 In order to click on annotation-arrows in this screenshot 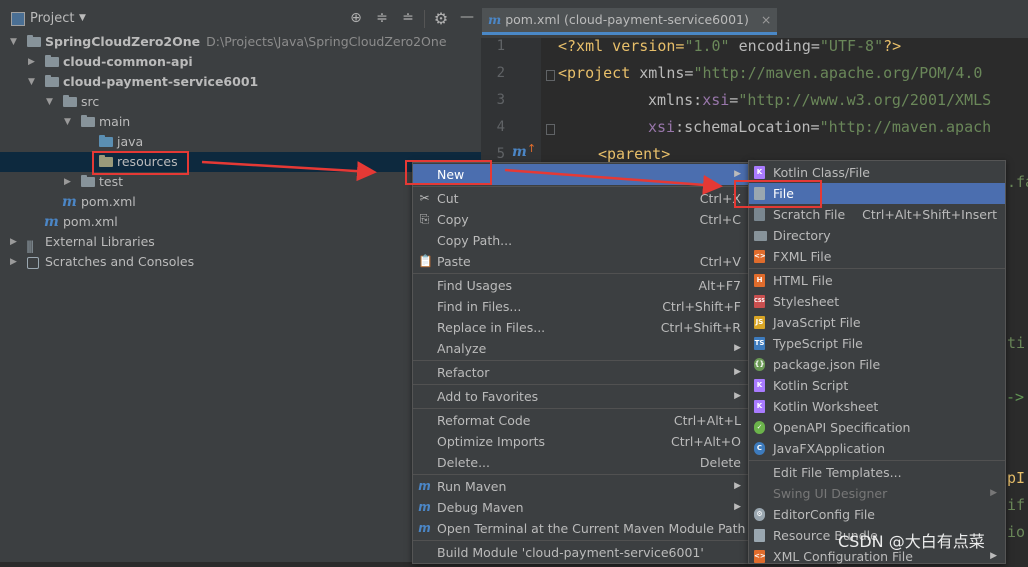, I will do `click(462, 177)`.